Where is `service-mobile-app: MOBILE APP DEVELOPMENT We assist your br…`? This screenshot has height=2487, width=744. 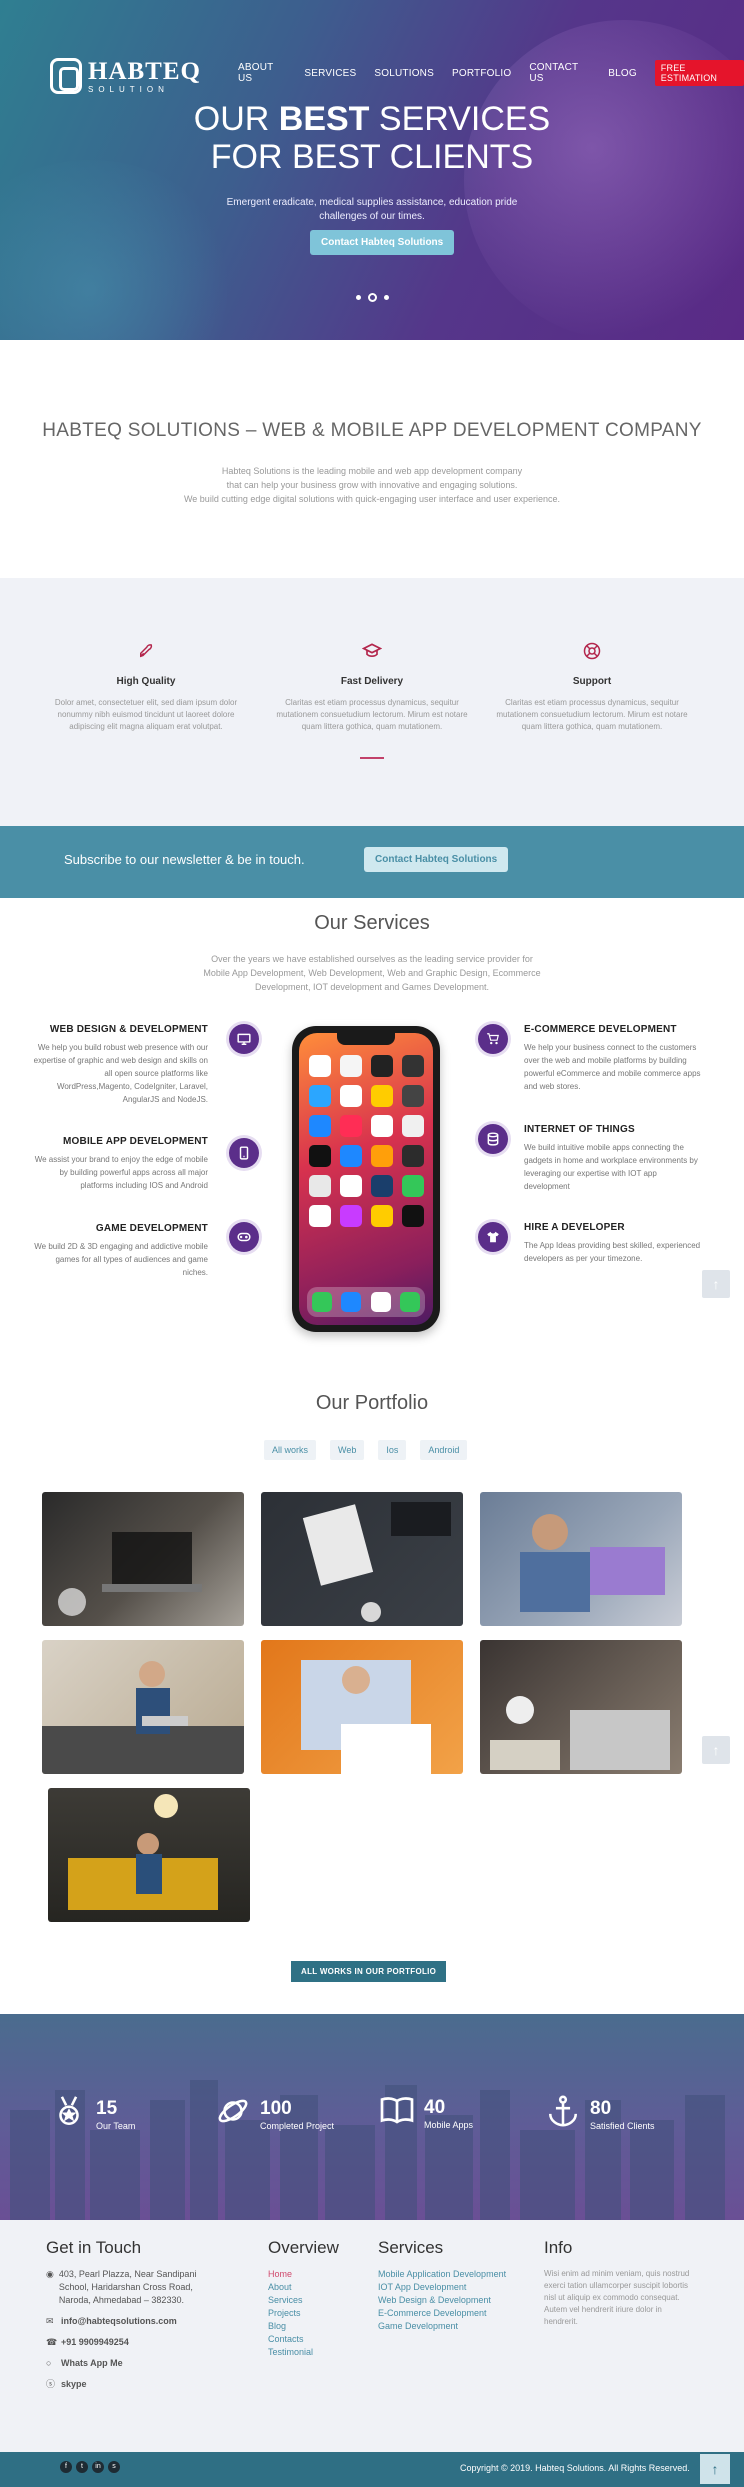
service-mobile-app: MOBILE APP DEVELOPMENT We assist your br… is located at coordinates (118, 1164).